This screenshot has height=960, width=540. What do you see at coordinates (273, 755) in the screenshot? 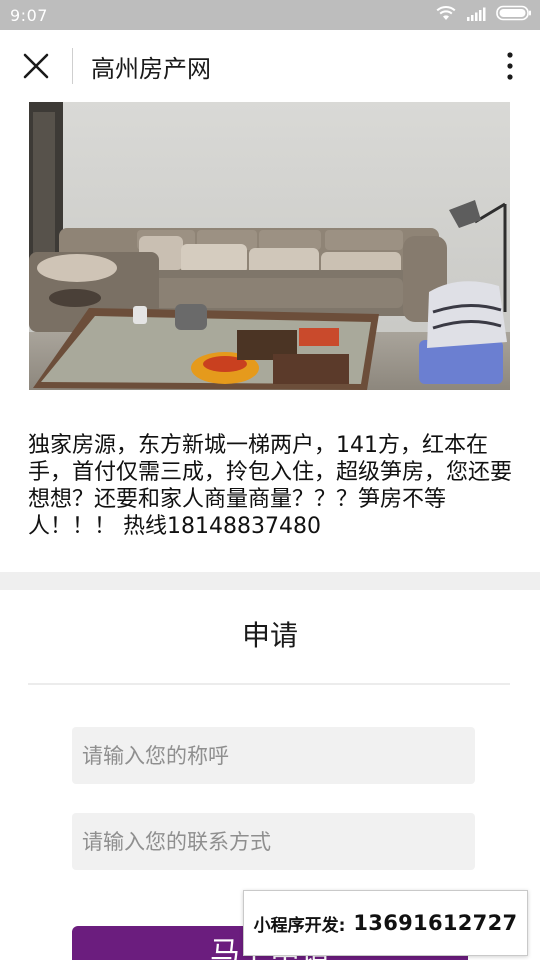
I see `name-input` at bounding box center [273, 755].